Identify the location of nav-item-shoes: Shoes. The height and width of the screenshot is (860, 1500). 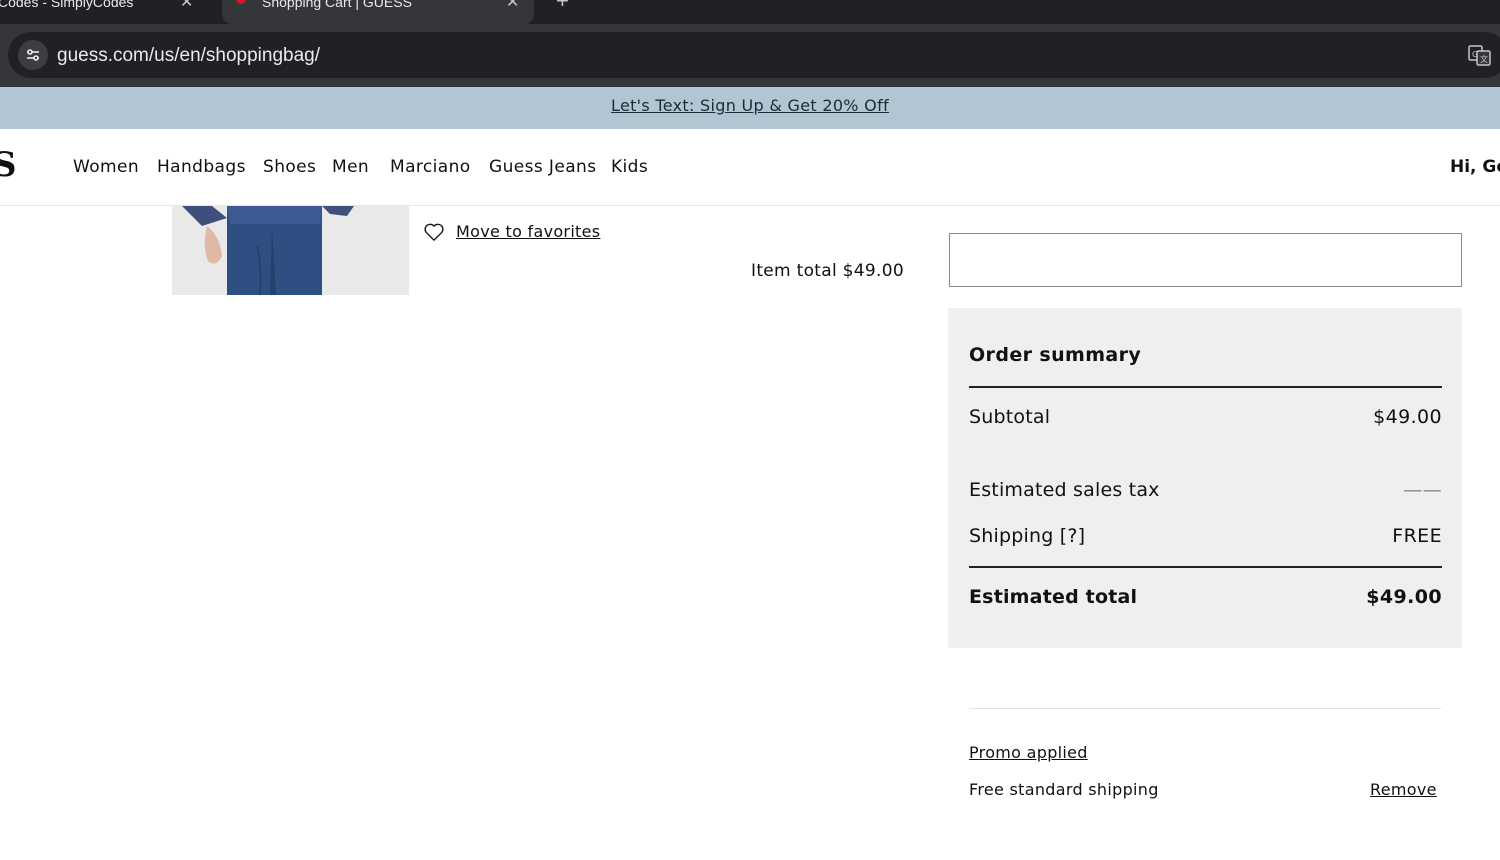
(289, 167).